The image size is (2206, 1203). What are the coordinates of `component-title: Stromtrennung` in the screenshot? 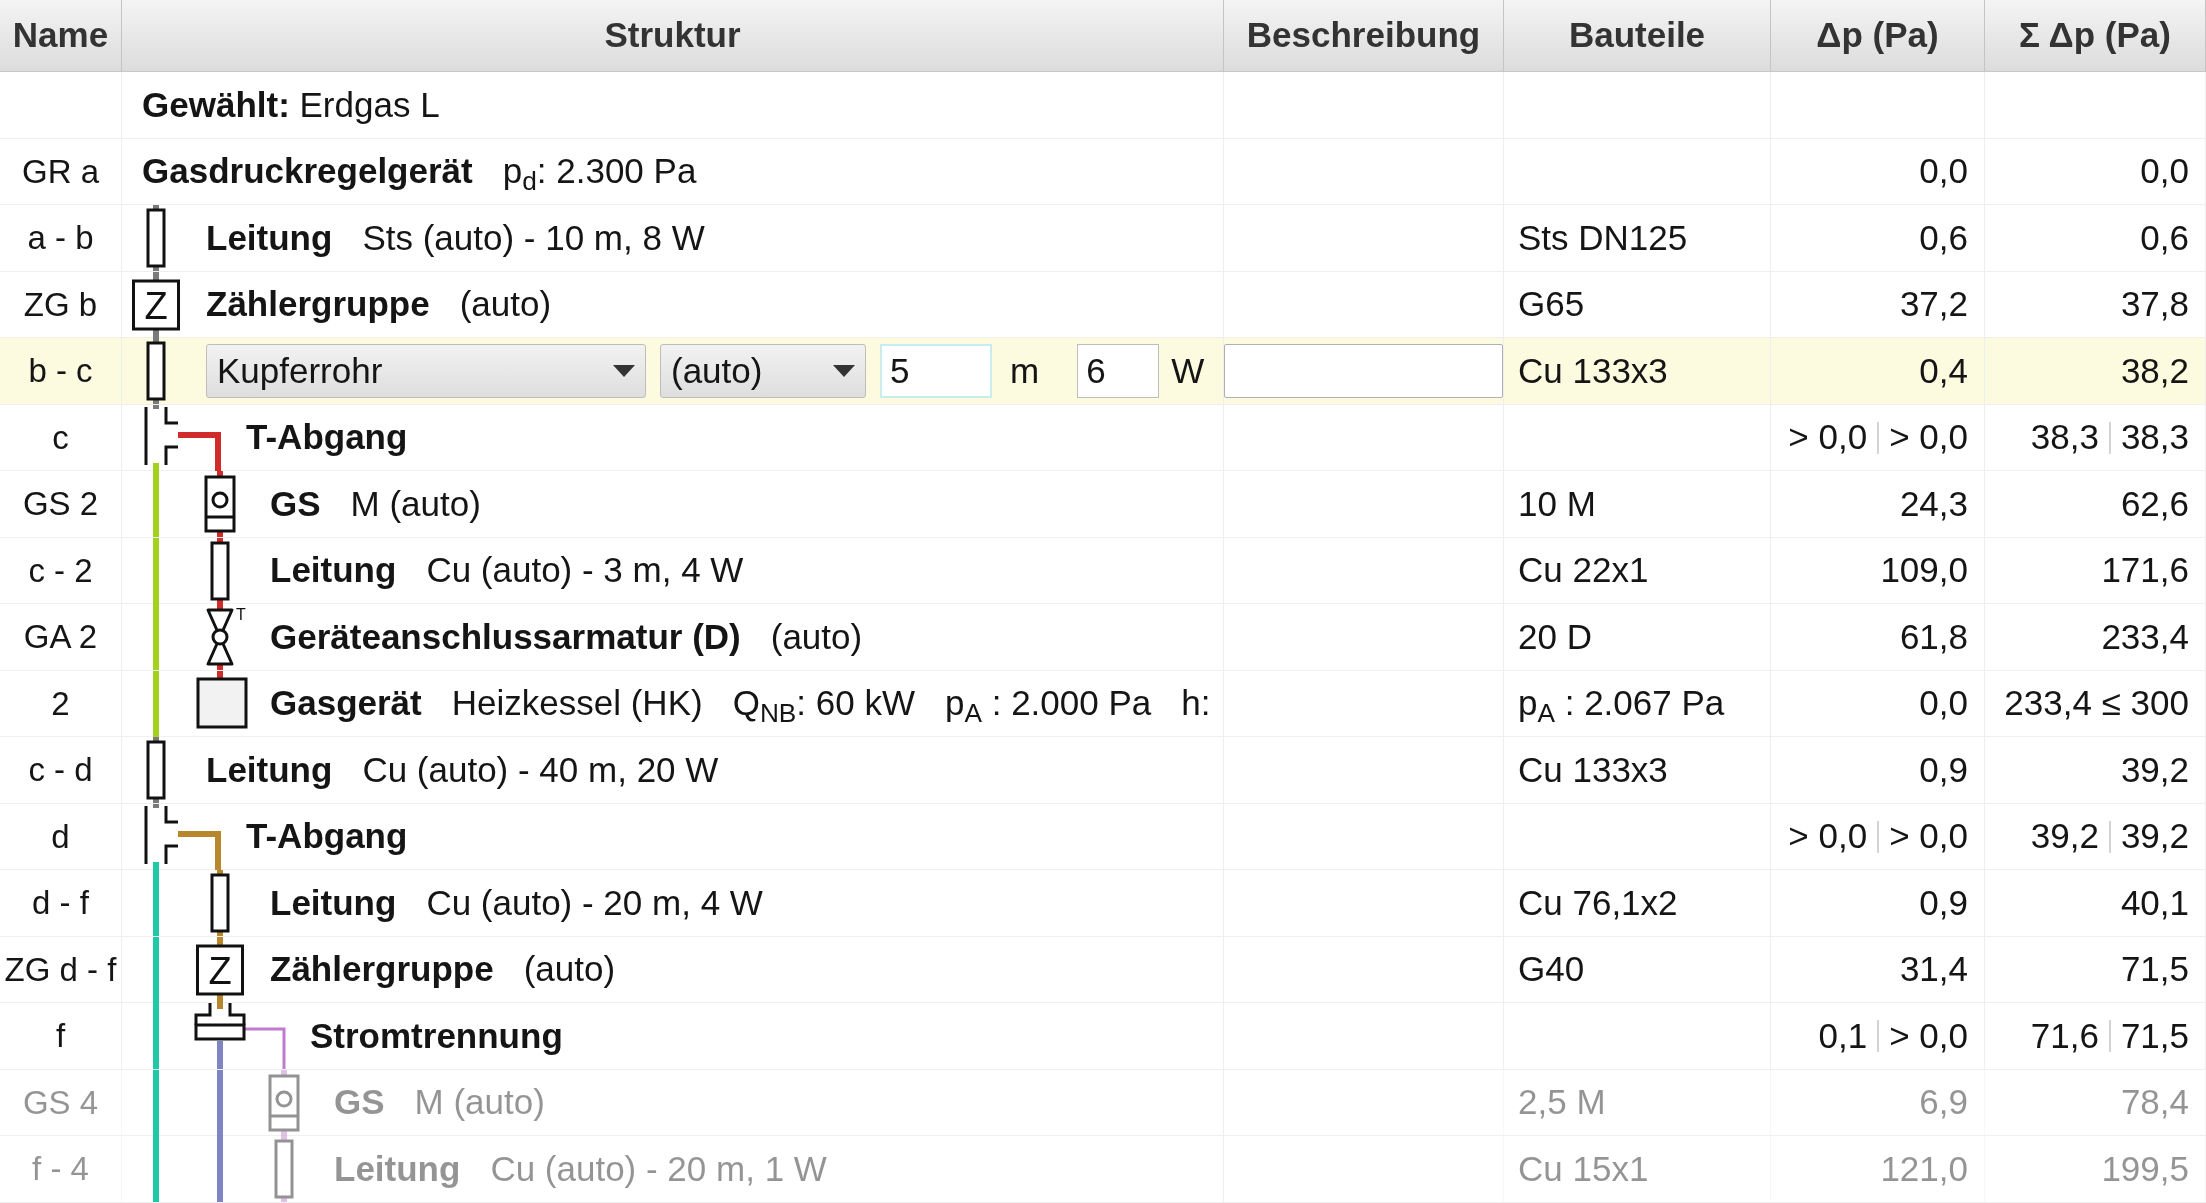 It's located at (436, 1035).